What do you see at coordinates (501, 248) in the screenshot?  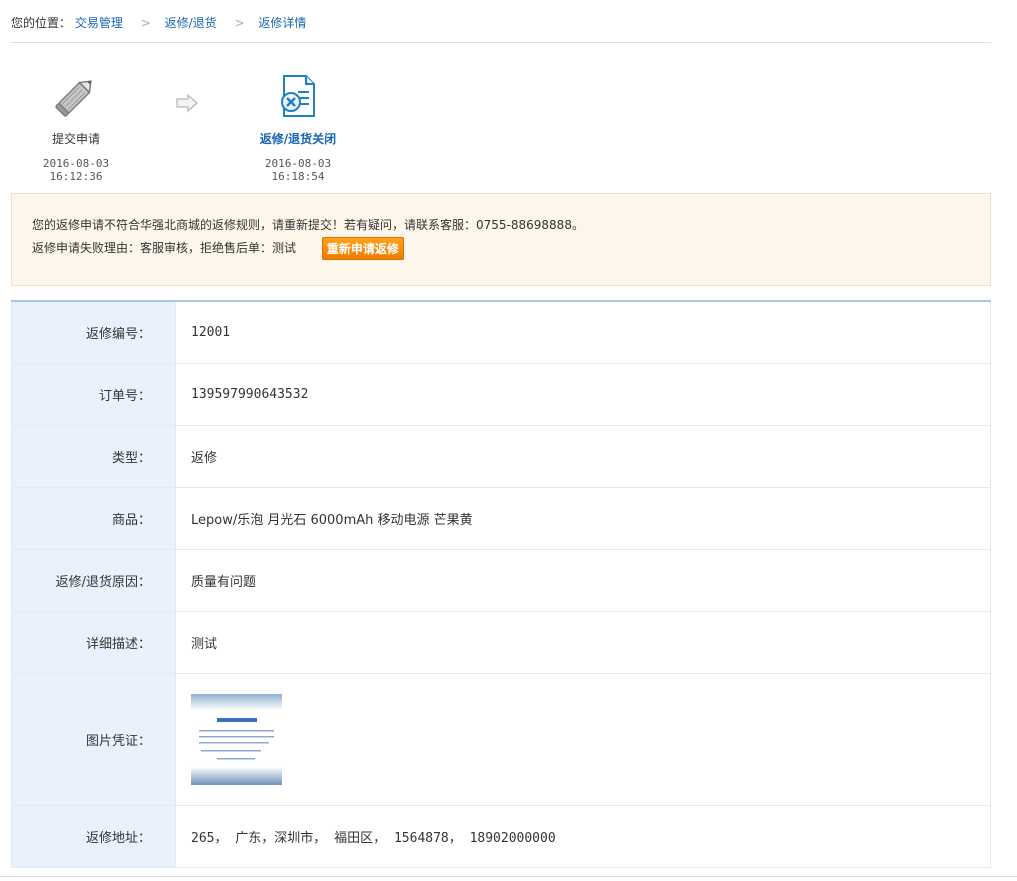 I see `notice-reason-line: 返修申请失败理由：客服审核，拒绝售后单：测试 重新申请返修` at bounding box center [501, 248].